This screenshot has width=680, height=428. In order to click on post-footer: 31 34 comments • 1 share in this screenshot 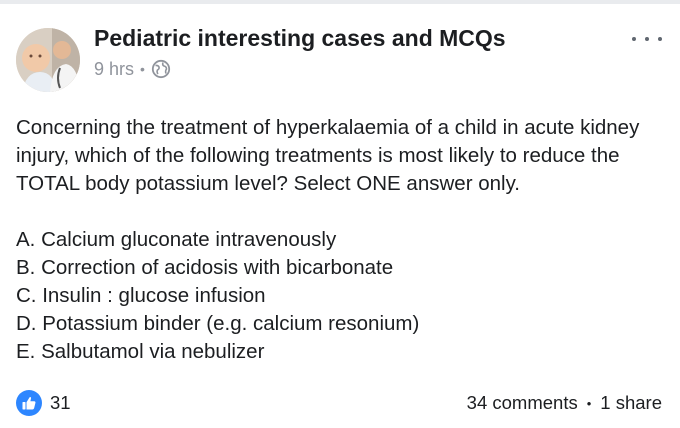, I will do `click(339, 403)`.